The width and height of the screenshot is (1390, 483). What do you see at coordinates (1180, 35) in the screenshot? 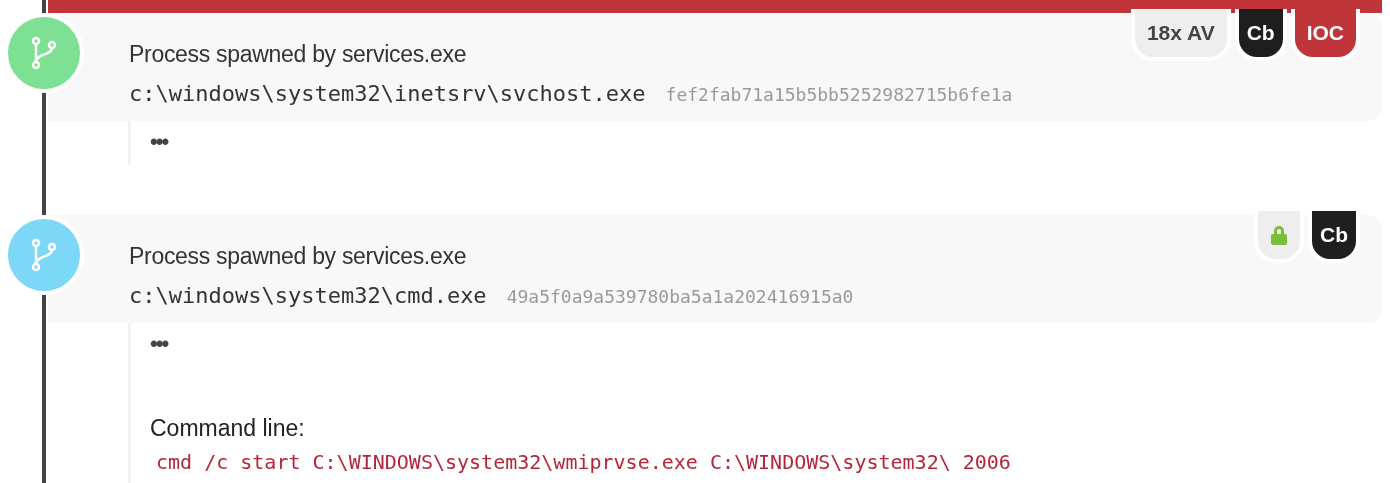
I see `av-count-badge: 18x AV` at bounding box center [1180, 35].